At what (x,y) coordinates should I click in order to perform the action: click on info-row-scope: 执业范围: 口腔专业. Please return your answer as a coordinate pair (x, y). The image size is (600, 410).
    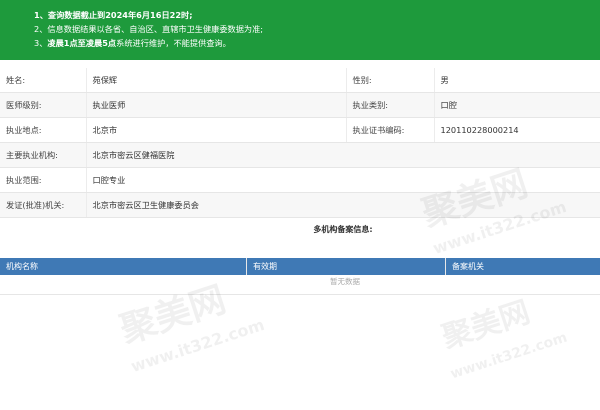
    Looking at the image, I should click on (300, 180).